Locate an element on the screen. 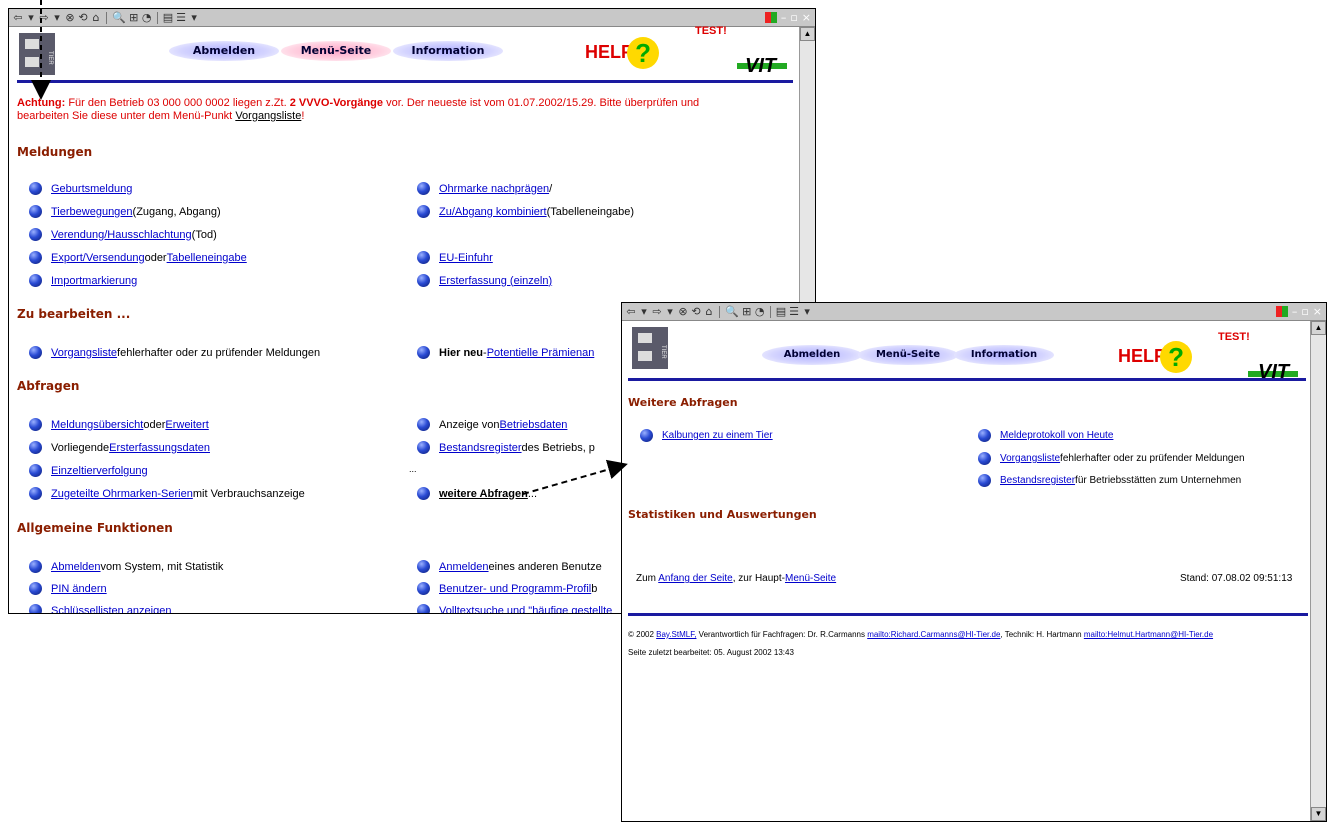 The image size is (1330, 824). arrow-to-second-window is located at coordinates (575, 477).